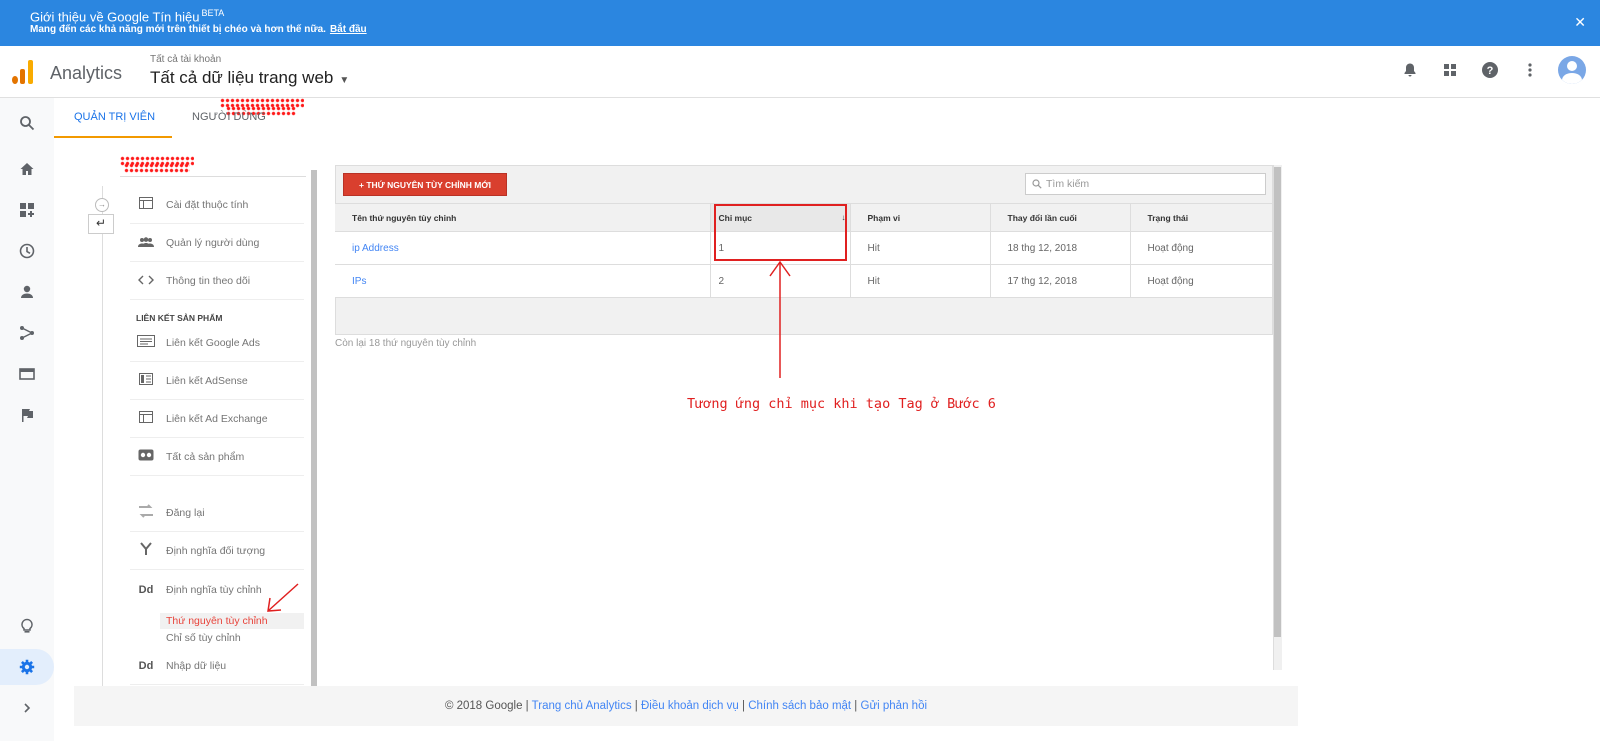 This screenshot has height=741, width=1600. Describe the element at coordinates (242, 77) in the screenshot. I see `view-name: Tất cả dữ liệu trang web` at that location.